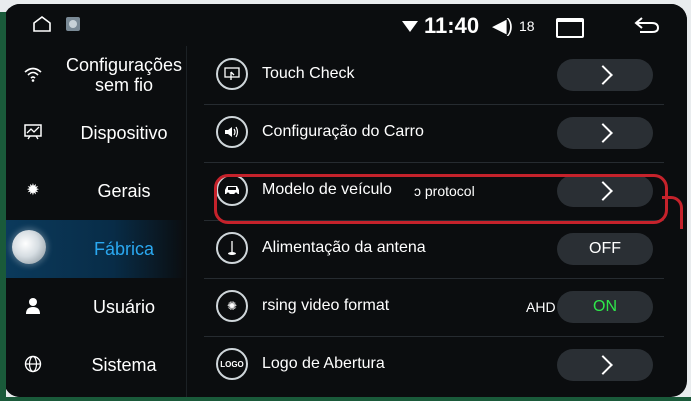 The height and width of the screenshot is (401, 691). Describe the element at coordinates (33, 190) in the screenshot. I see `gear-icon: ✹` at that location.